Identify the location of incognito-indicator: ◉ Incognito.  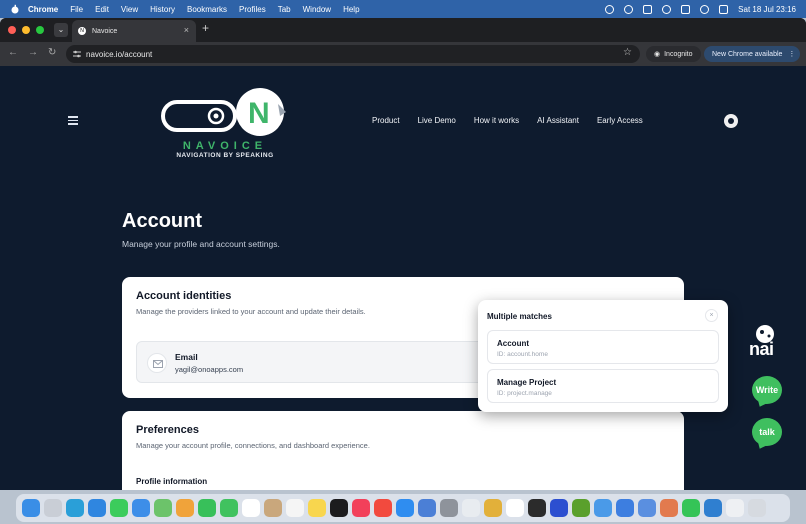
(673, 54).